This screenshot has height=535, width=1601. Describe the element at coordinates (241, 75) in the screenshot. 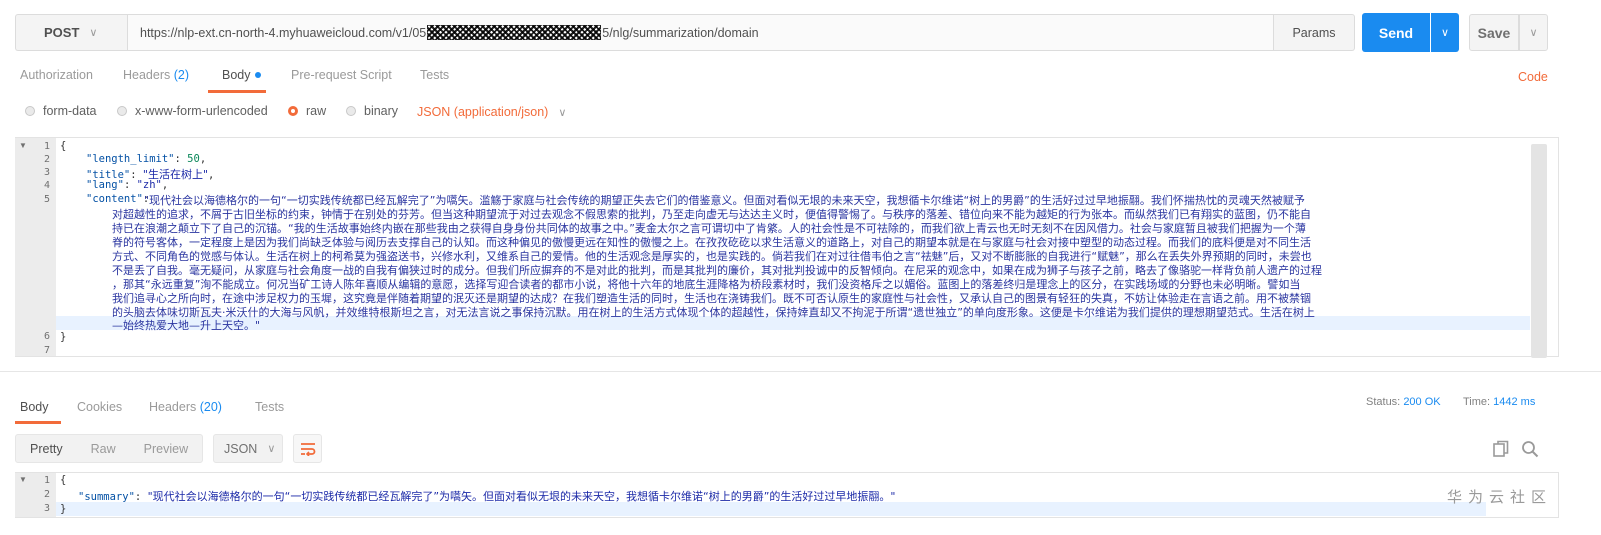

I see `tab-body: Body` at that location.